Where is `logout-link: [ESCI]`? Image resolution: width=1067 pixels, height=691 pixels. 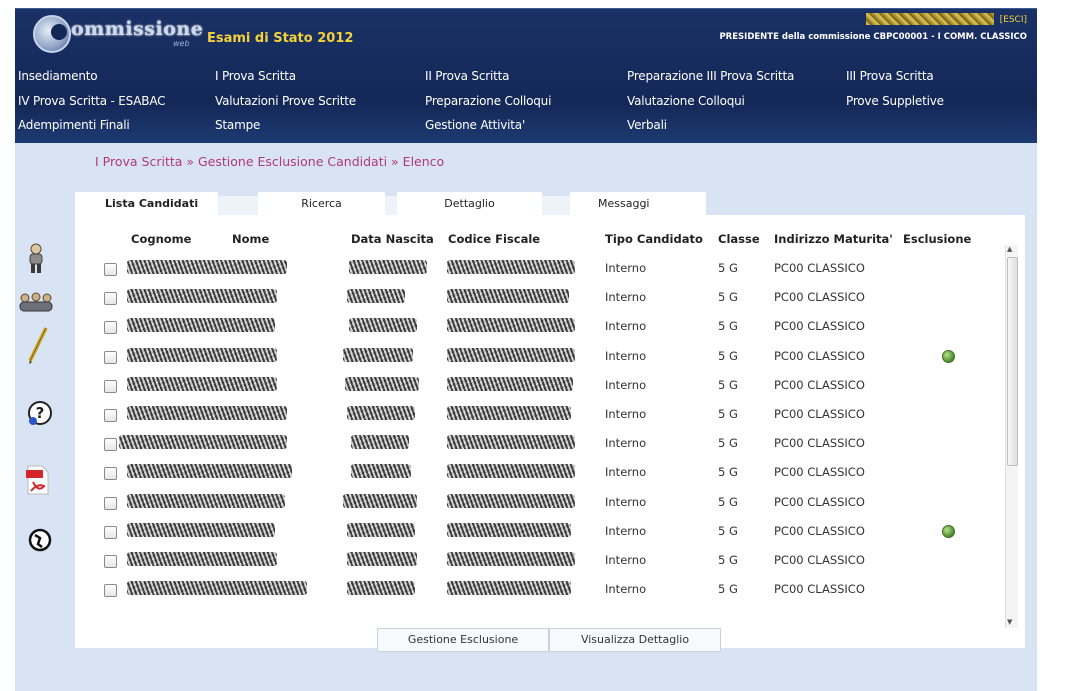
logout-link: [ESCI] is located at coordinates (1013, 20).